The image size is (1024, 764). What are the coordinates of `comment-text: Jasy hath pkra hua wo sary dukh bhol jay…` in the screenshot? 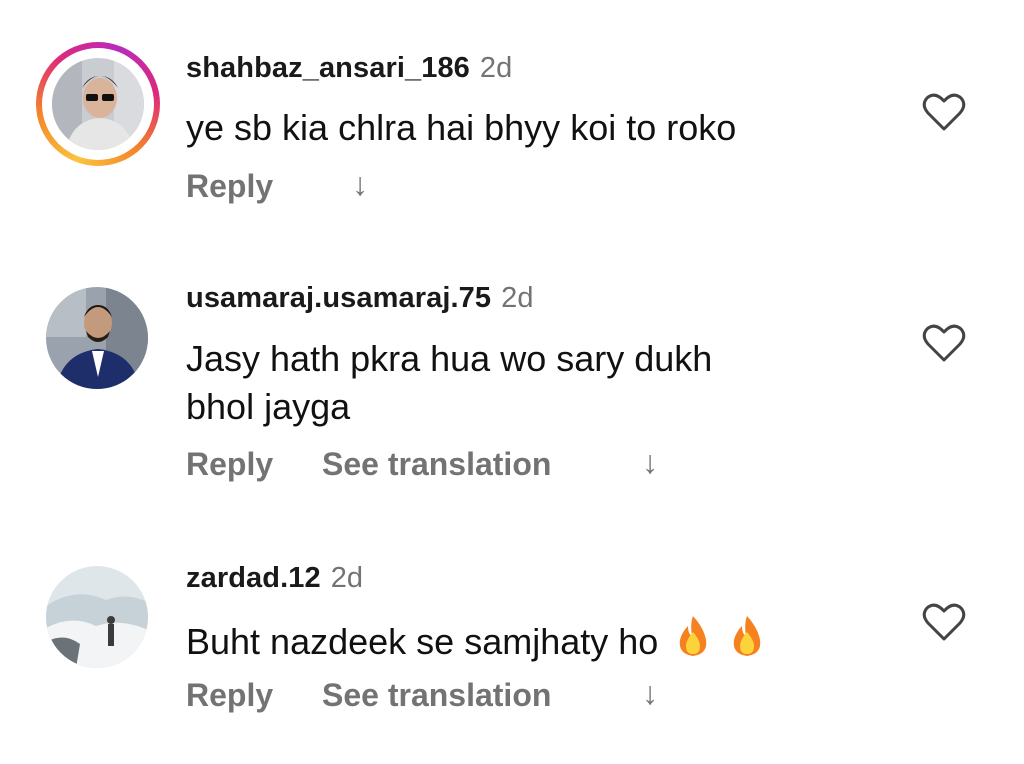 It's located at (449, 383).